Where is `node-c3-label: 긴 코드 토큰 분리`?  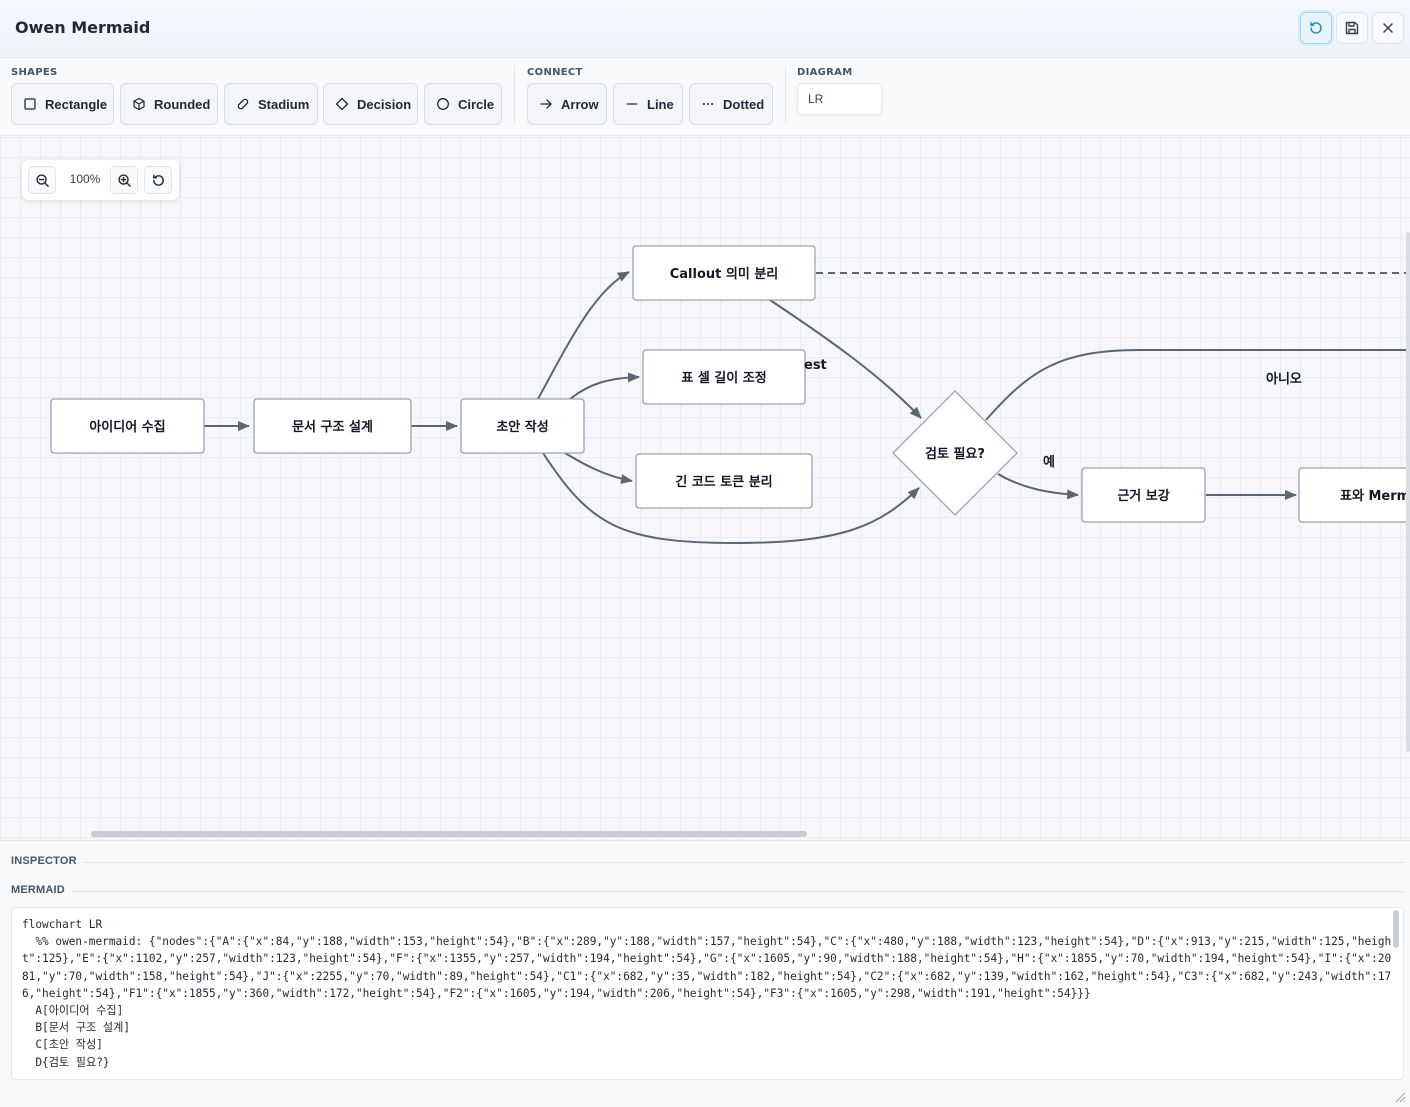
node-c3-label: 긴 코드 토큰 분리 is located at coordinates (723, 482).